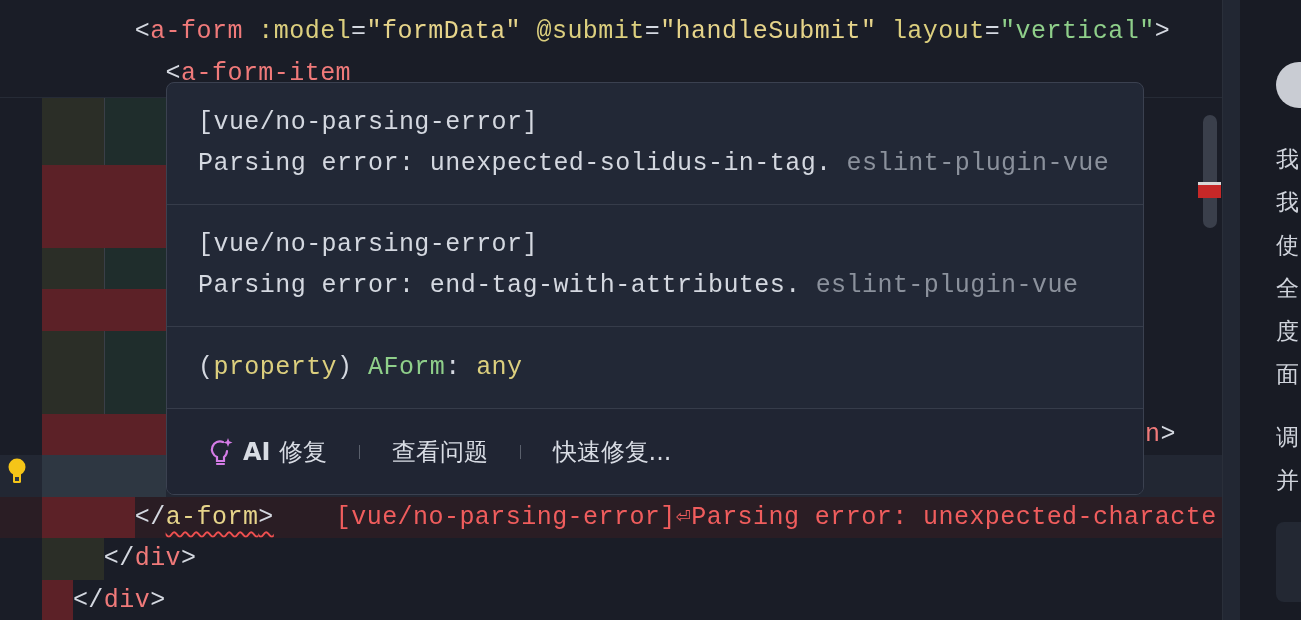 The height and width of the screenshot is (620, 1301). What do you see at coordinates (360, 367) in the screenshot?
I see `type-signature: (property) AForm: any` at bounding box center [360, 367].